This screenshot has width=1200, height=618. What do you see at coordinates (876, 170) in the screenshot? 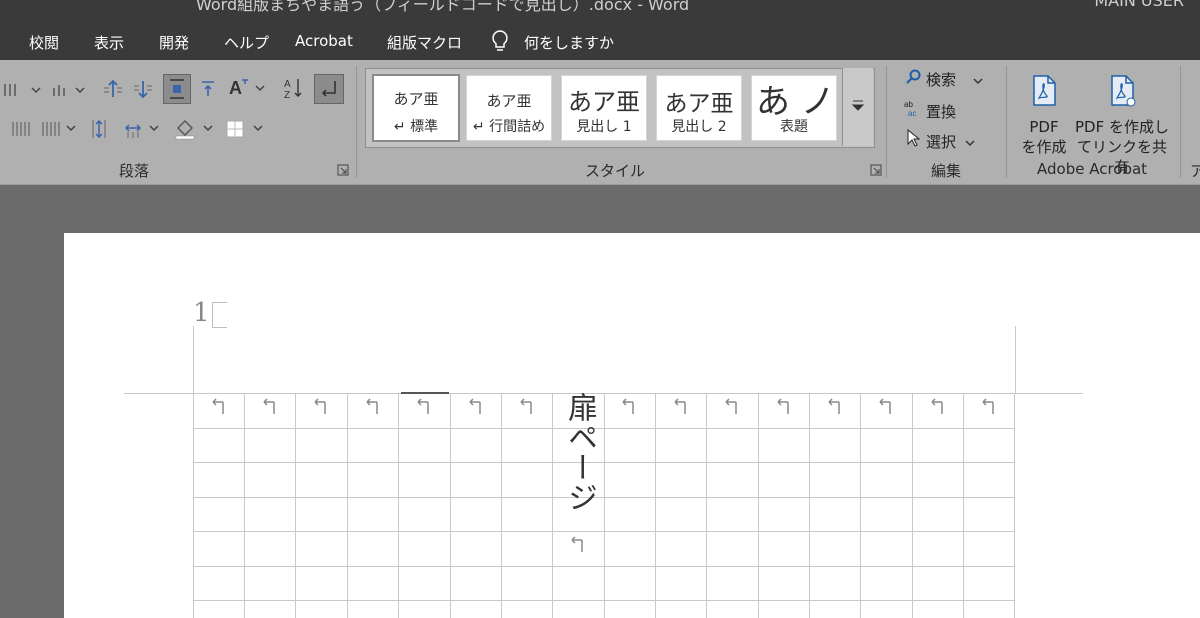
I see `styles-launcher-icon` at bounding box center [876, 170].